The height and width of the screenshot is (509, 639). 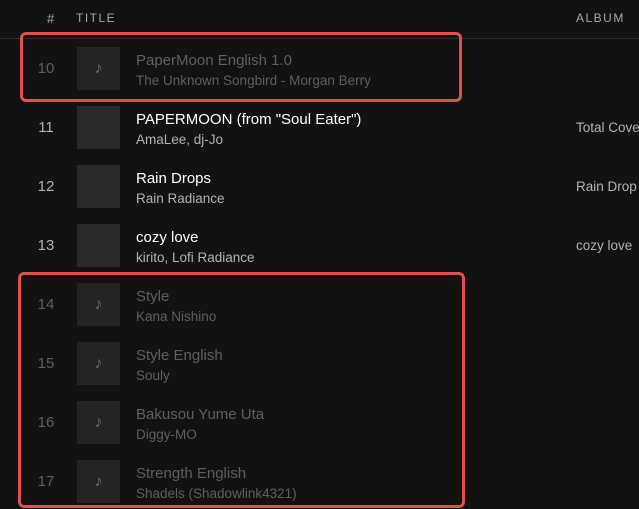 I want to click on track-row: 12 Rain Drops Rain Radiance Rain Drop, so click(x=319, y=185).